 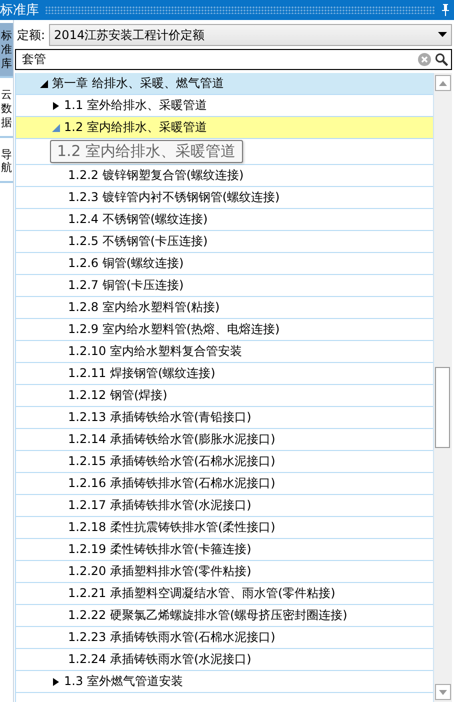 What do you see at coordinates (19, 10) in the screenshot?
I see `window-title: 标准库` at bounding box center [19, 10].